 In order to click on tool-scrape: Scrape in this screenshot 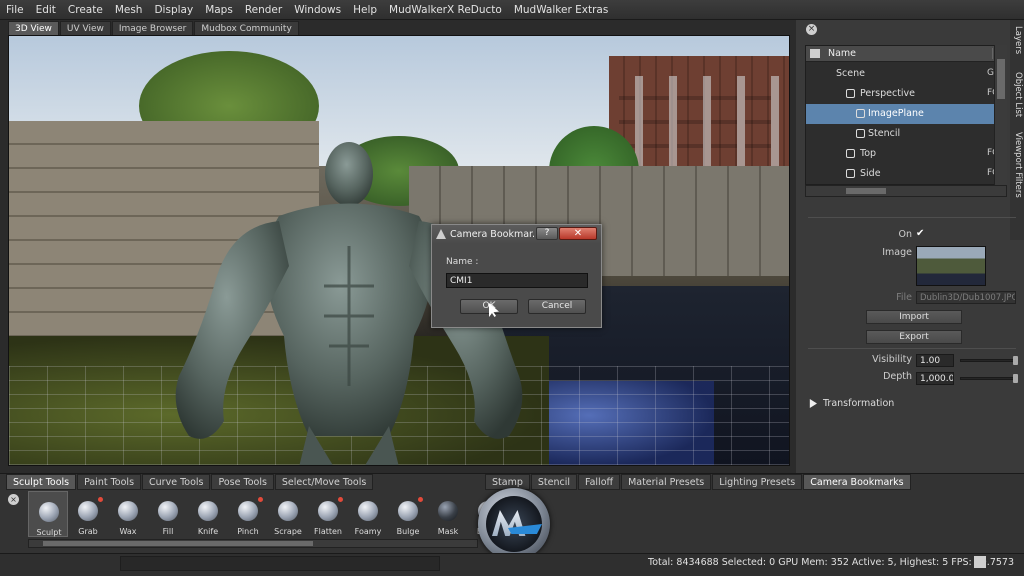, I will do `click(288, 514)`.